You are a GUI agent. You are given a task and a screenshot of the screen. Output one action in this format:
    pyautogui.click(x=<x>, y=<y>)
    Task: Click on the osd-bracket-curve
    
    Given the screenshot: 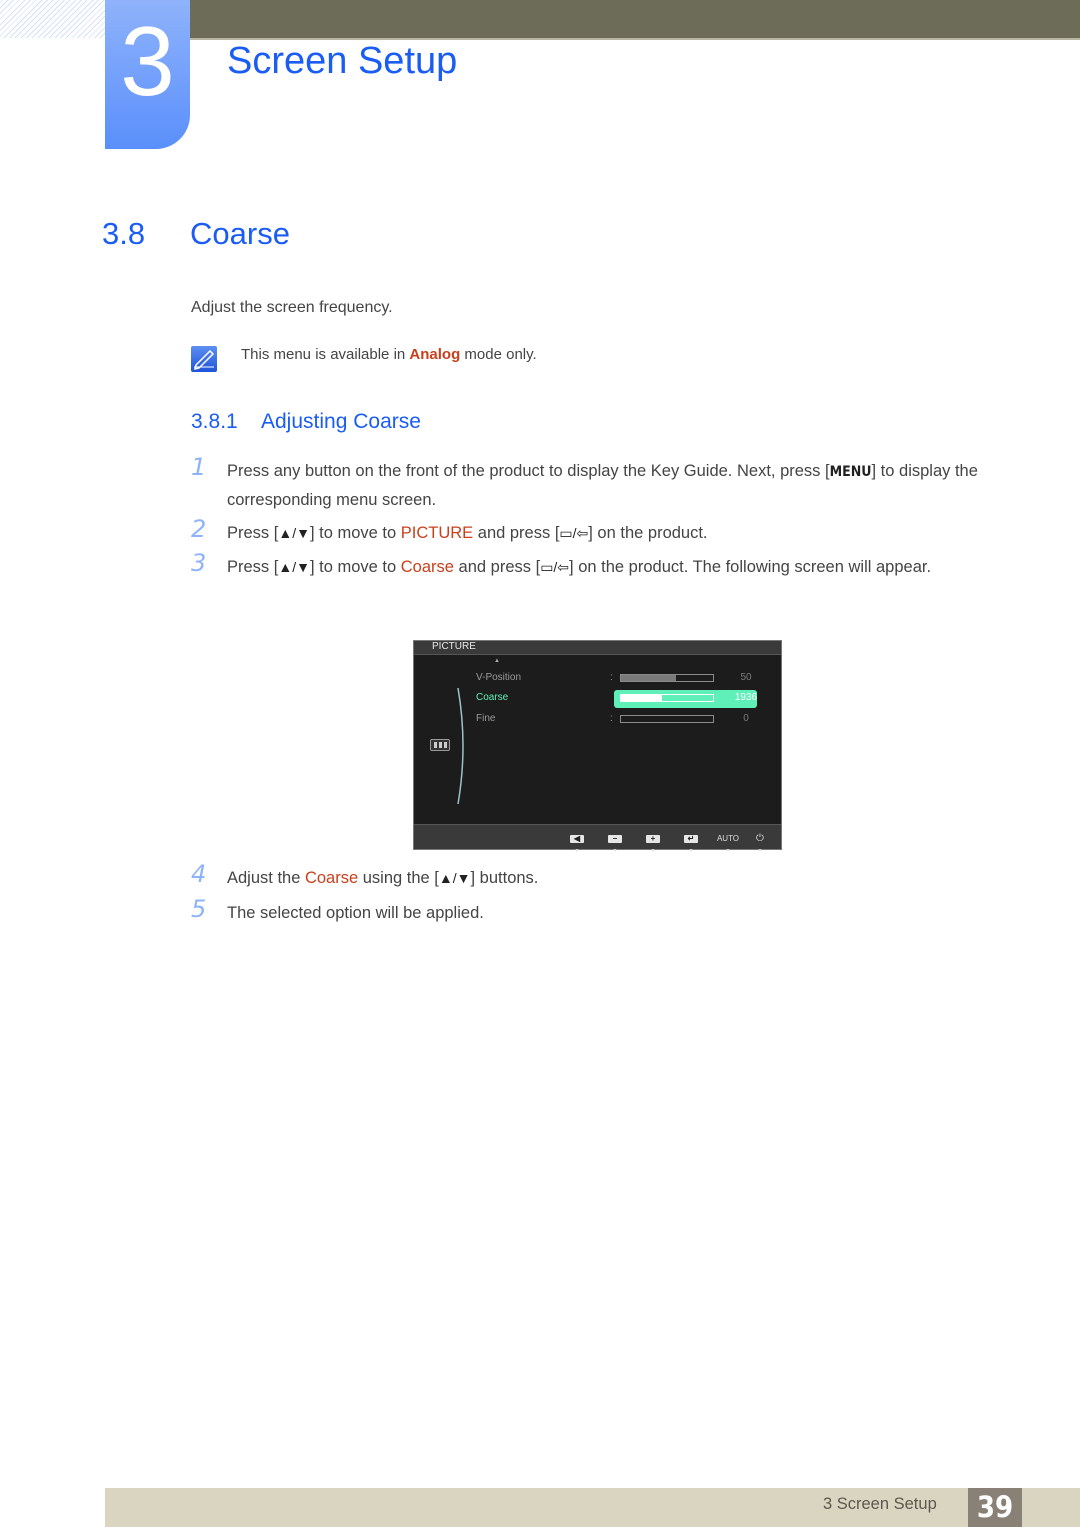 What is the action you would take?
    pyautogui.click(x=460, y=746)
    